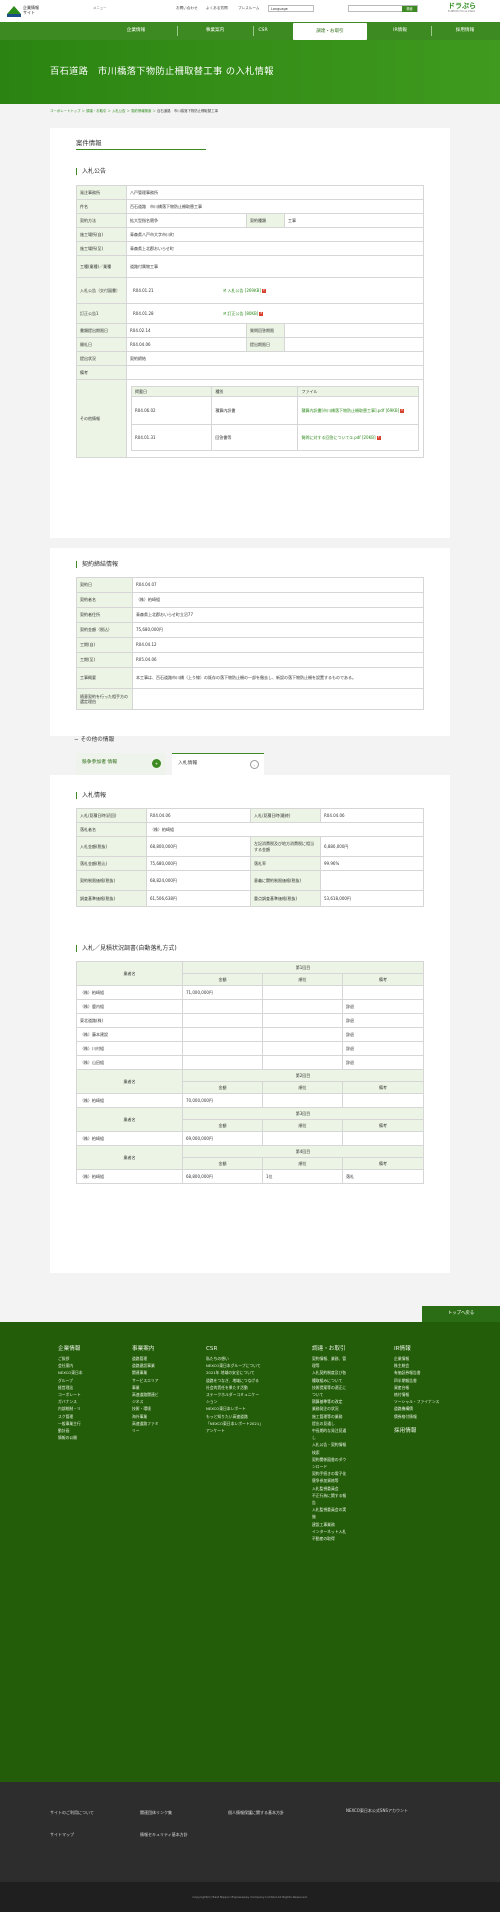 This screenshot has width=500, height=1912. What do you see at coordinates (234, 1372) in the screenshot?
I see `footer-link: 2021年 地域の安全について` at bounding box center [234, 1372].